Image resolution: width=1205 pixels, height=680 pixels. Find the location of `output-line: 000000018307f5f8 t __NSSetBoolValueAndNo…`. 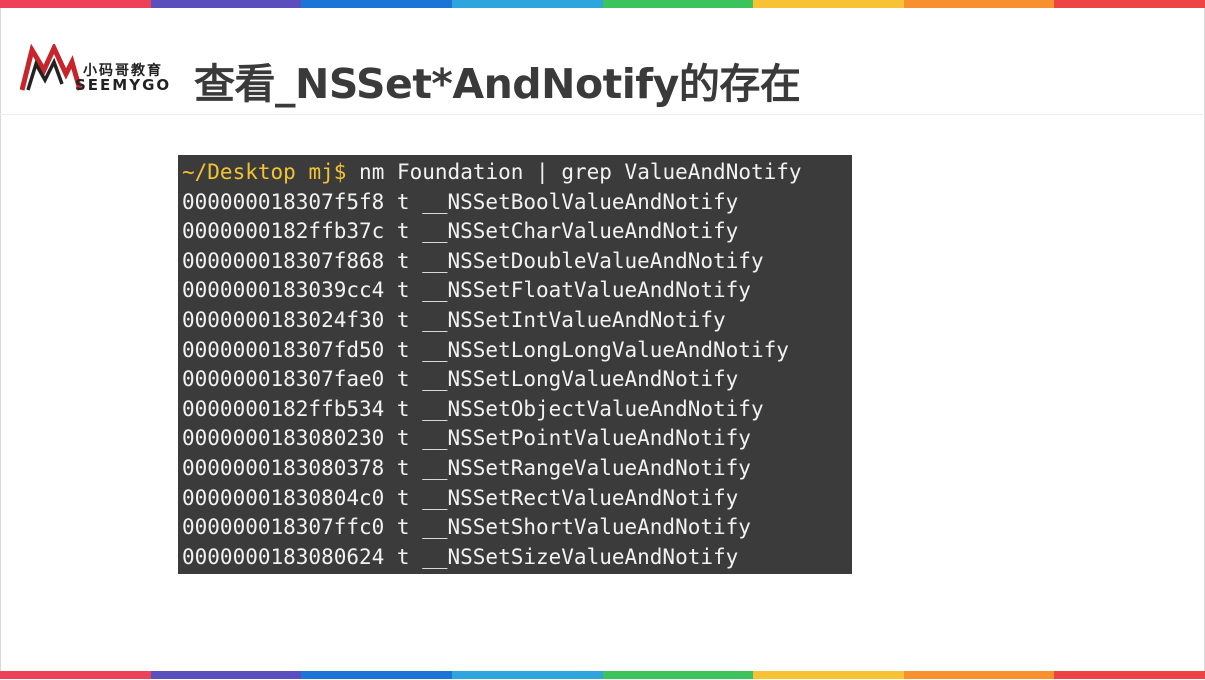

output-line: 000000018307f5f8 t __NSSetBoolValueAndNo… is located at coordinates (460, 201).